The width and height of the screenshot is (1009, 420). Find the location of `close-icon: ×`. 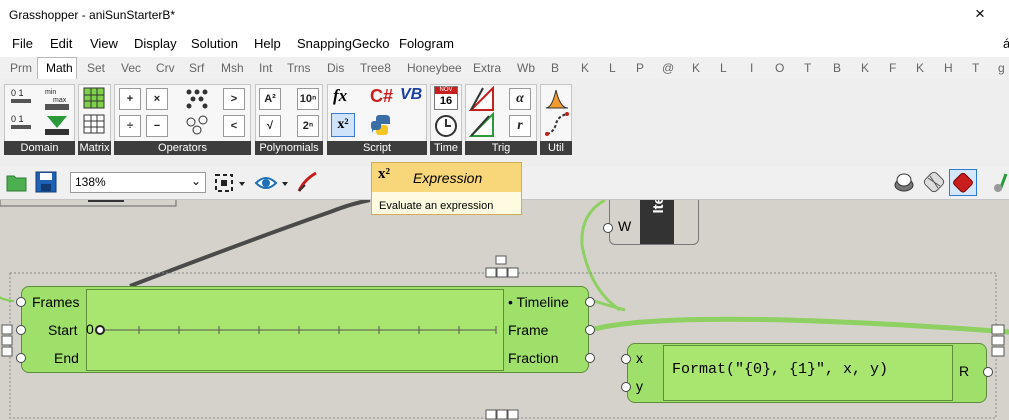

close-icon: × is located at coordinates (980, 14).